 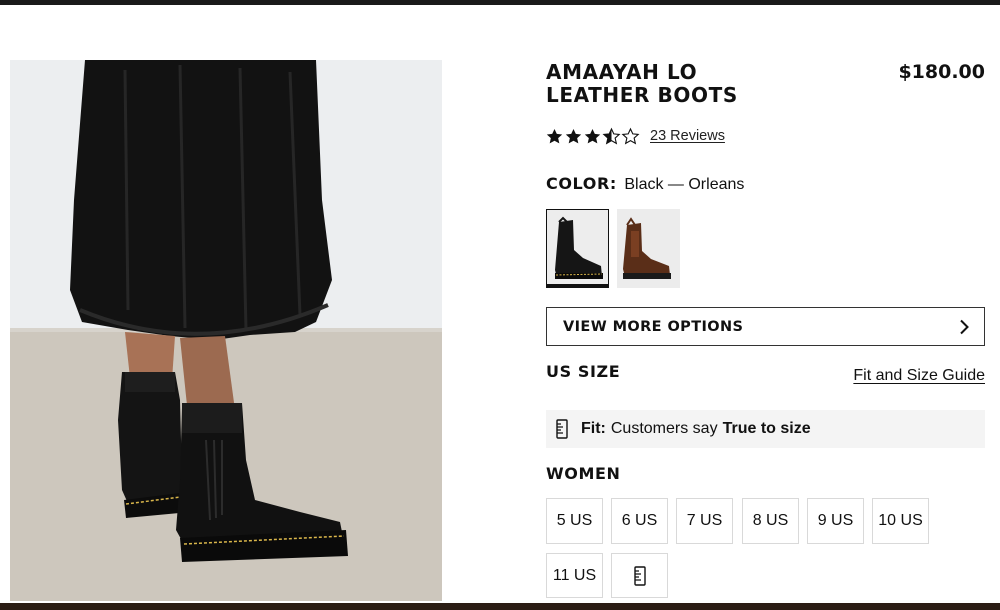 I want to click on view-more-options-button: VIEW MORE OPTIONS, so click(x=765, y=326).